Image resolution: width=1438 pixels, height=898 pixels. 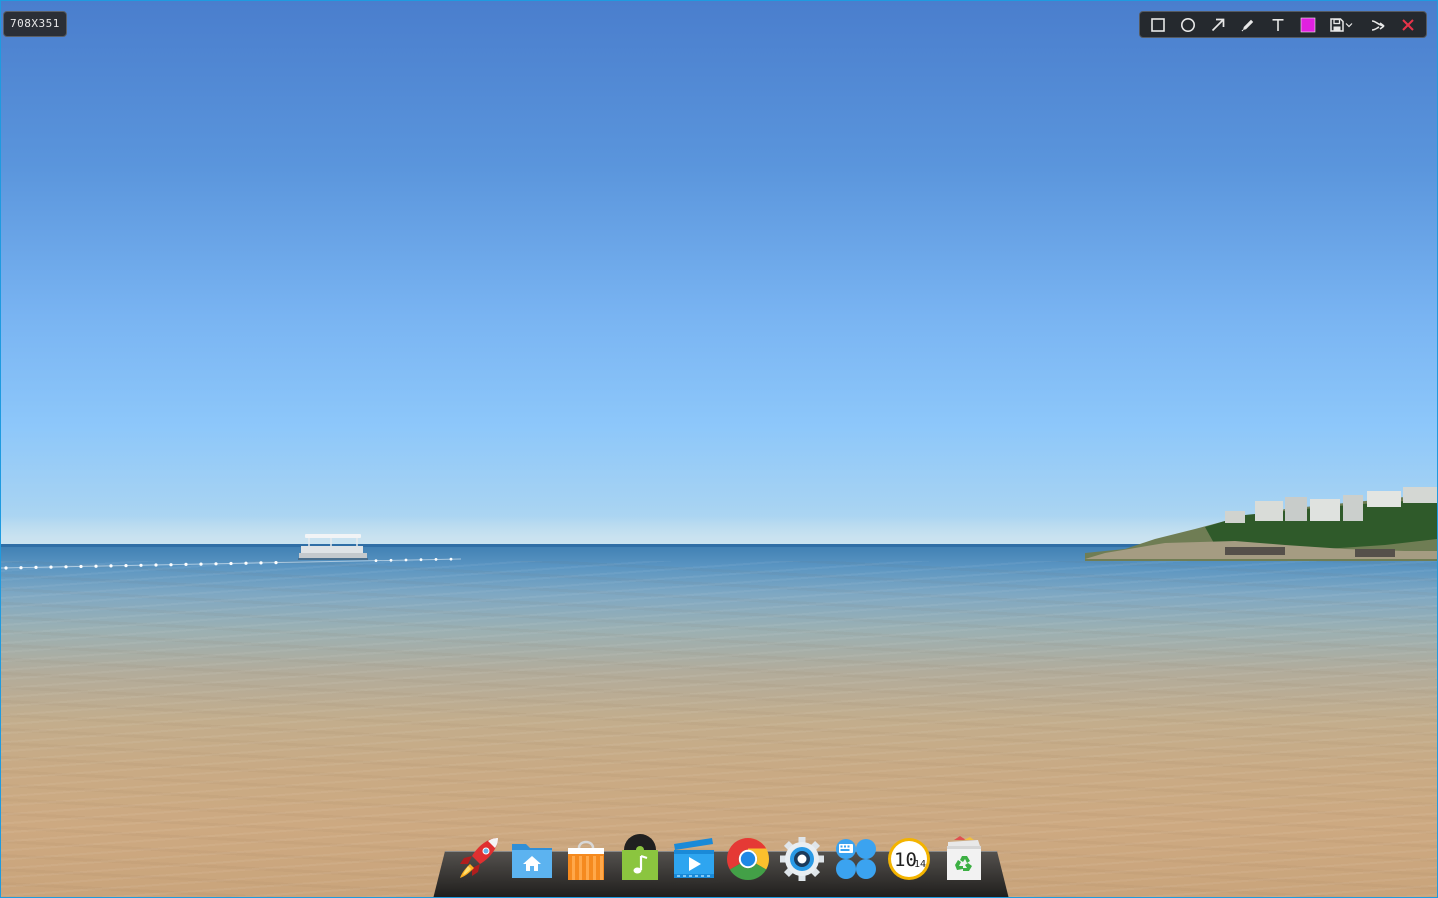 I want to click on dock-clock-button: 10 14, so click(x=910, y=860).